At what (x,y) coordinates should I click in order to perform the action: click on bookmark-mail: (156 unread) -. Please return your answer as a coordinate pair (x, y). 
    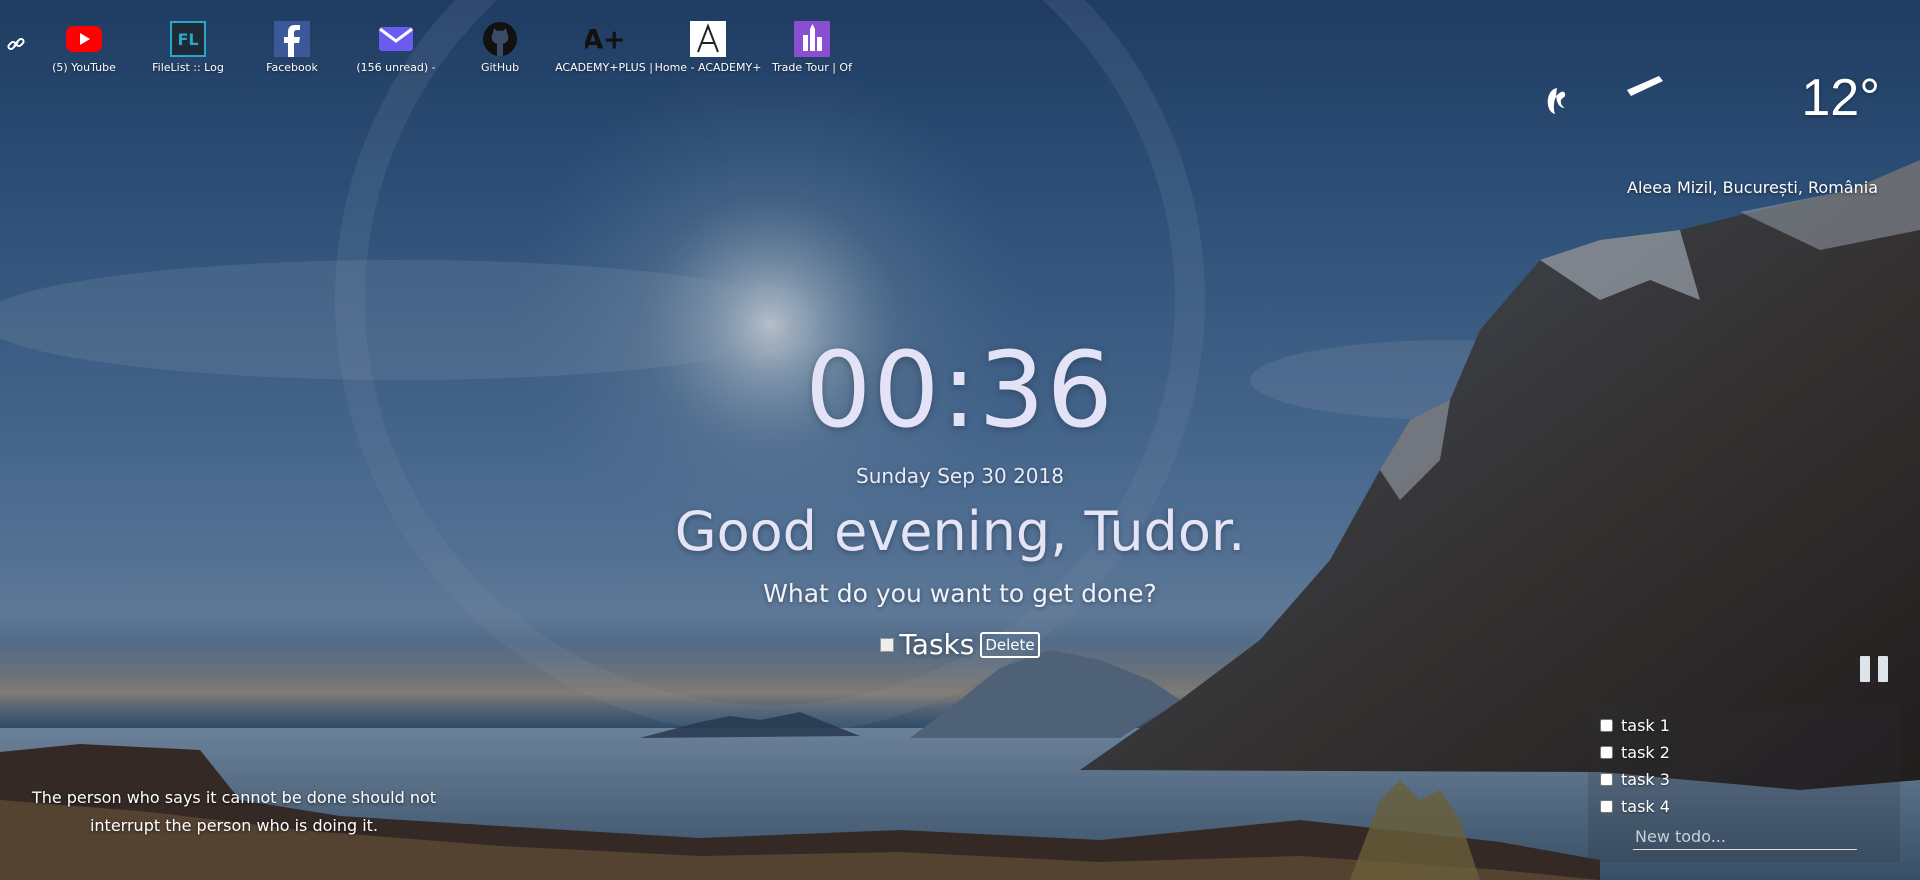
    Looking at the image, I should click on (396, 50).